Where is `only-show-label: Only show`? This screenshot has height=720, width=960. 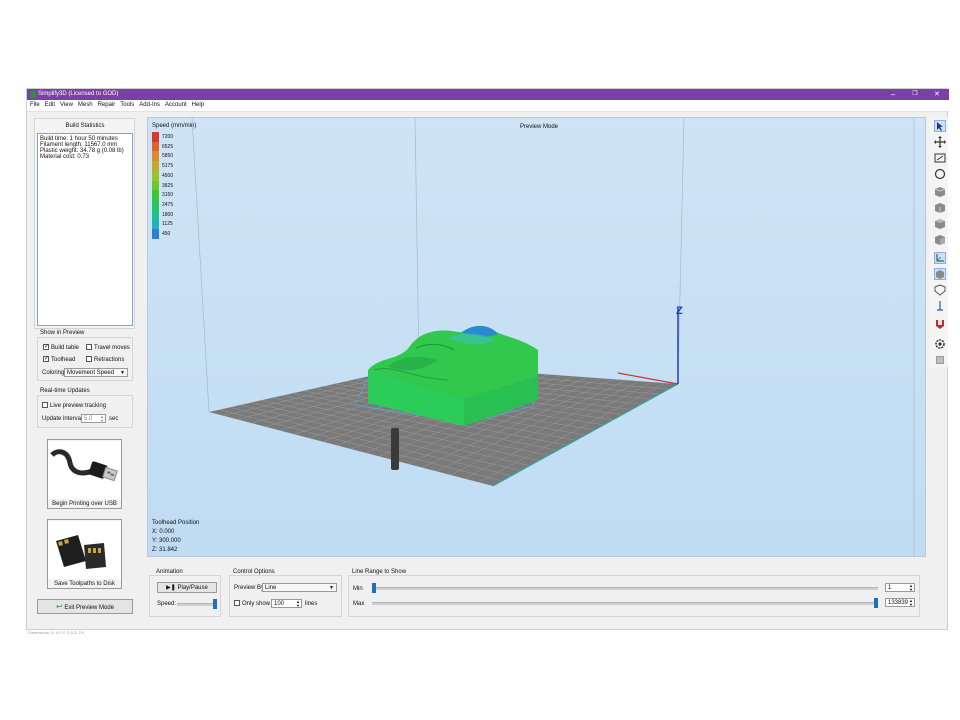
only-show-label: Only show is located at coordinates (256, 604).